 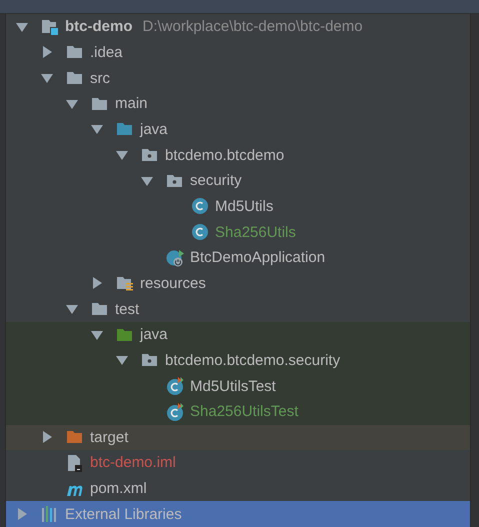 I want to click on tree-row: Sha256UtilsTest, so click(x=238, y=411).